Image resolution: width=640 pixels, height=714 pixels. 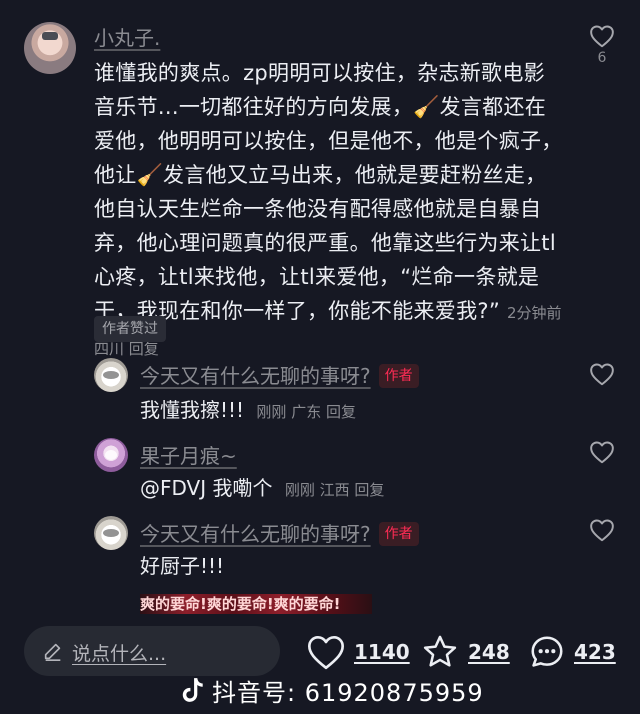 I want to click on reply-text: @FDVJ 我嘞个, so click(x=206, y=488).